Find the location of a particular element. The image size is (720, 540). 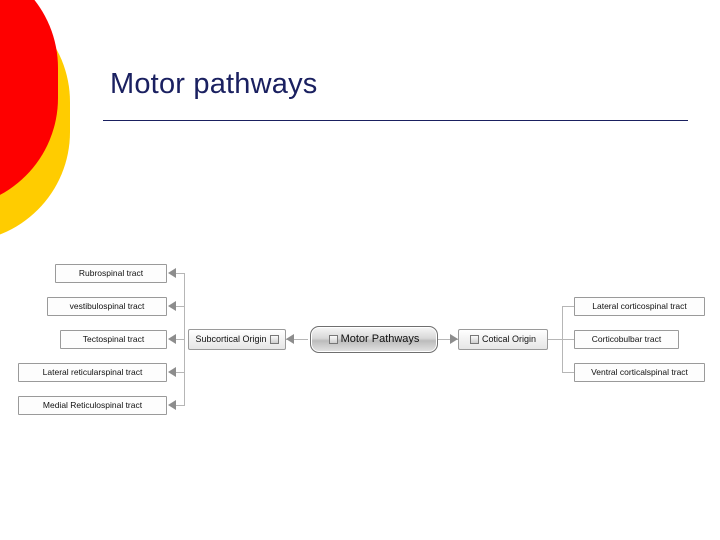

node-label: Tectospinal tract is located at coordinates (113, 339).